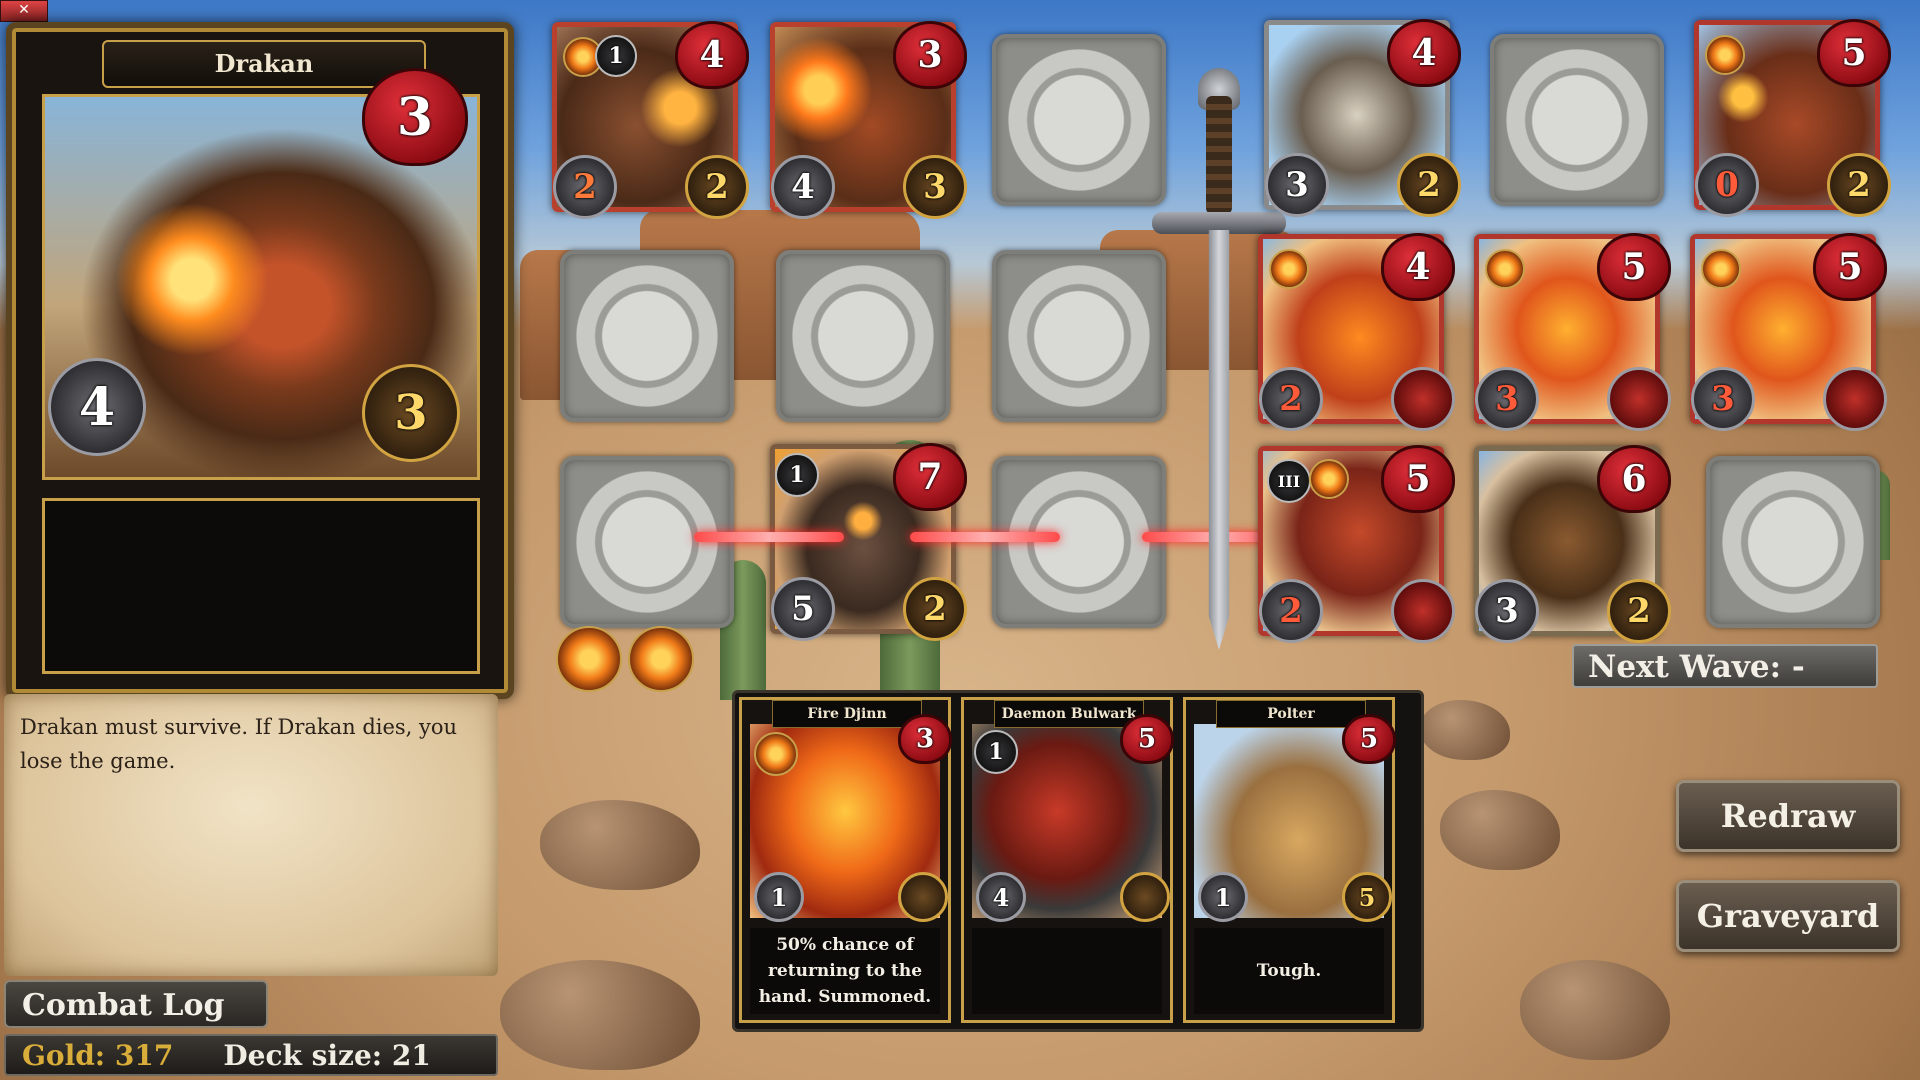  Describe the element at coordinates (136, 1004) in the screenshot. I see `combat-log-button: Combat Log` at that location.